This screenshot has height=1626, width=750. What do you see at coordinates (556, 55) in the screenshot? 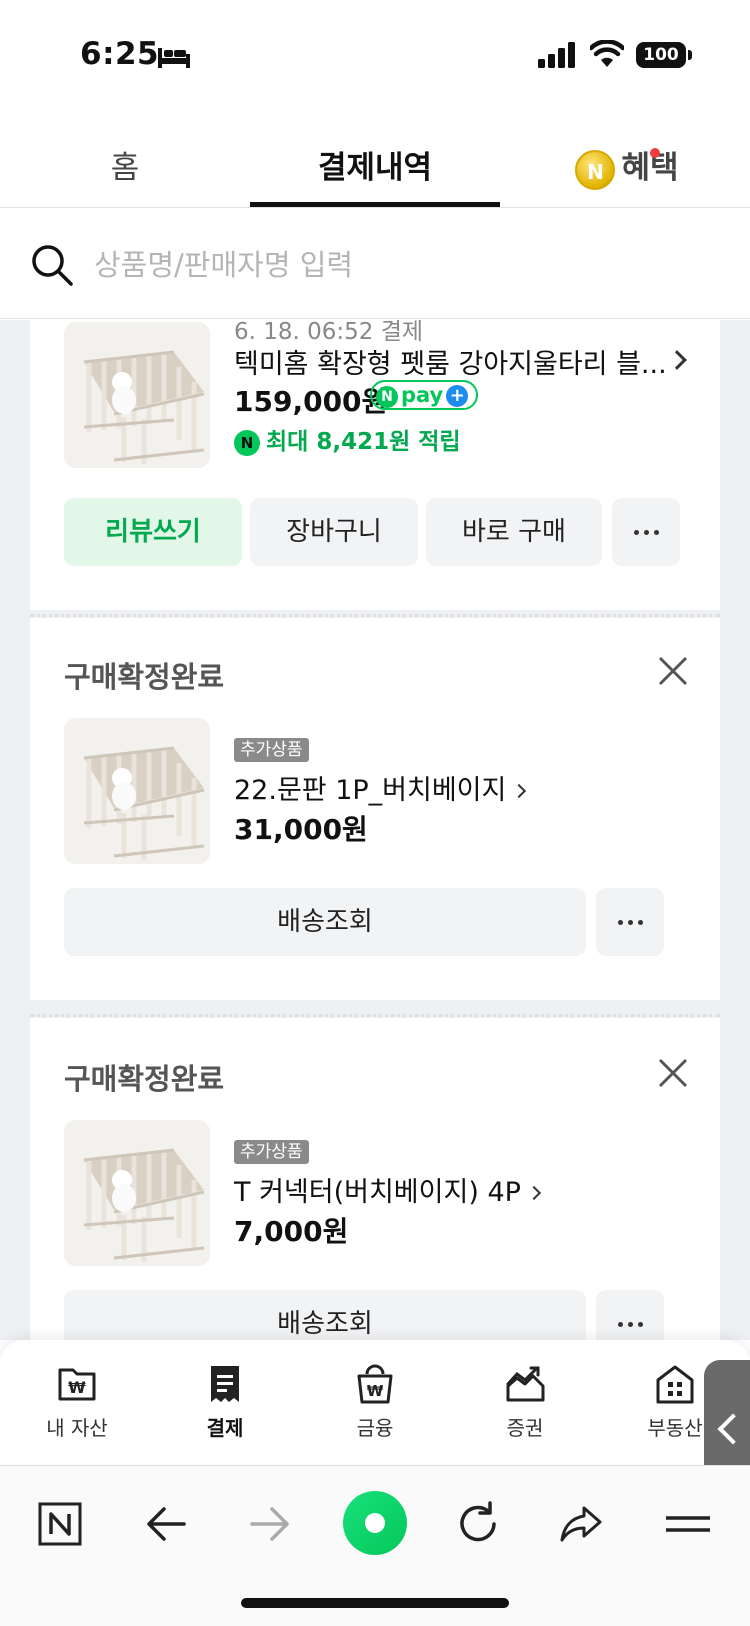
I see `cellular-signal-icon` at bounding box center [556, 55].